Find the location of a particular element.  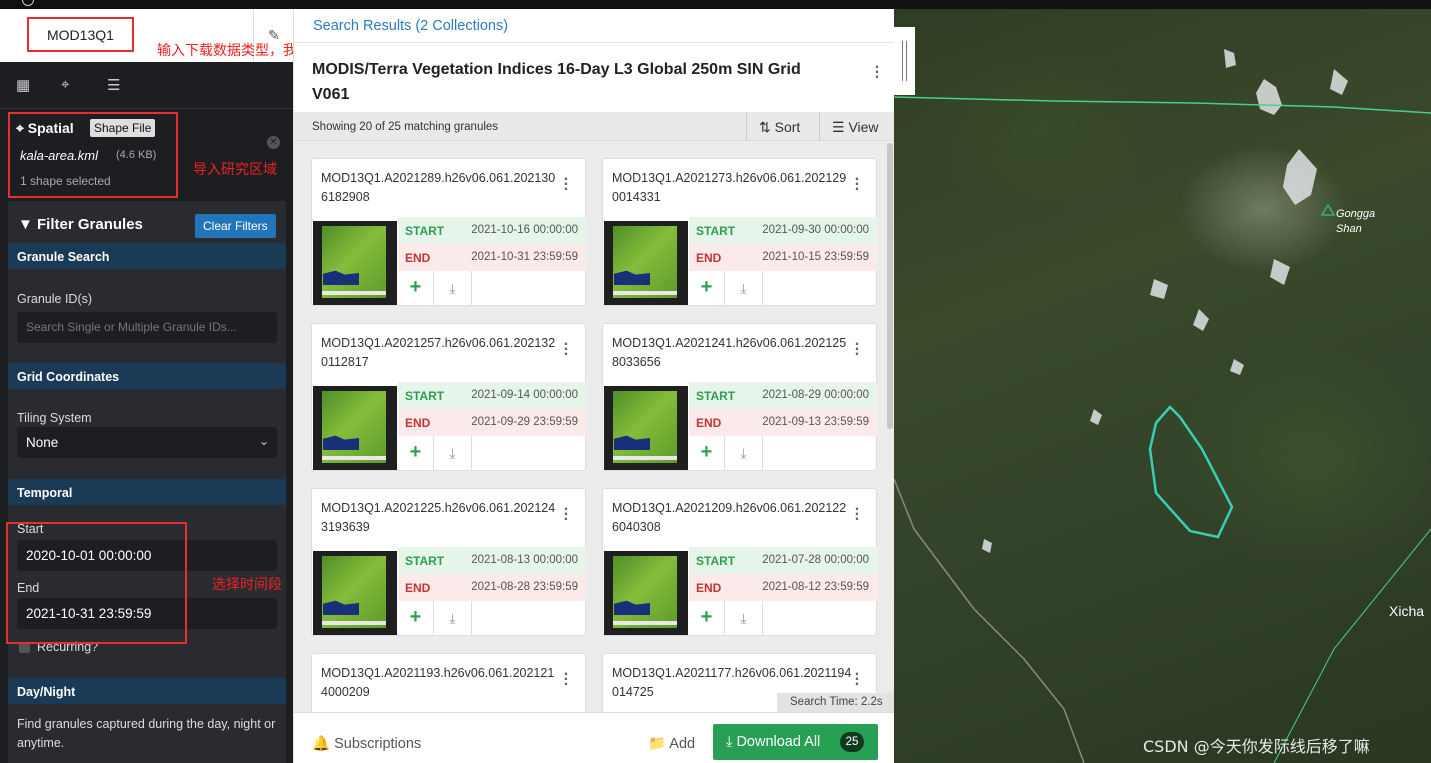

end-row: END 2021-08-12 23:59:59 is located at coordinates (783, 587).